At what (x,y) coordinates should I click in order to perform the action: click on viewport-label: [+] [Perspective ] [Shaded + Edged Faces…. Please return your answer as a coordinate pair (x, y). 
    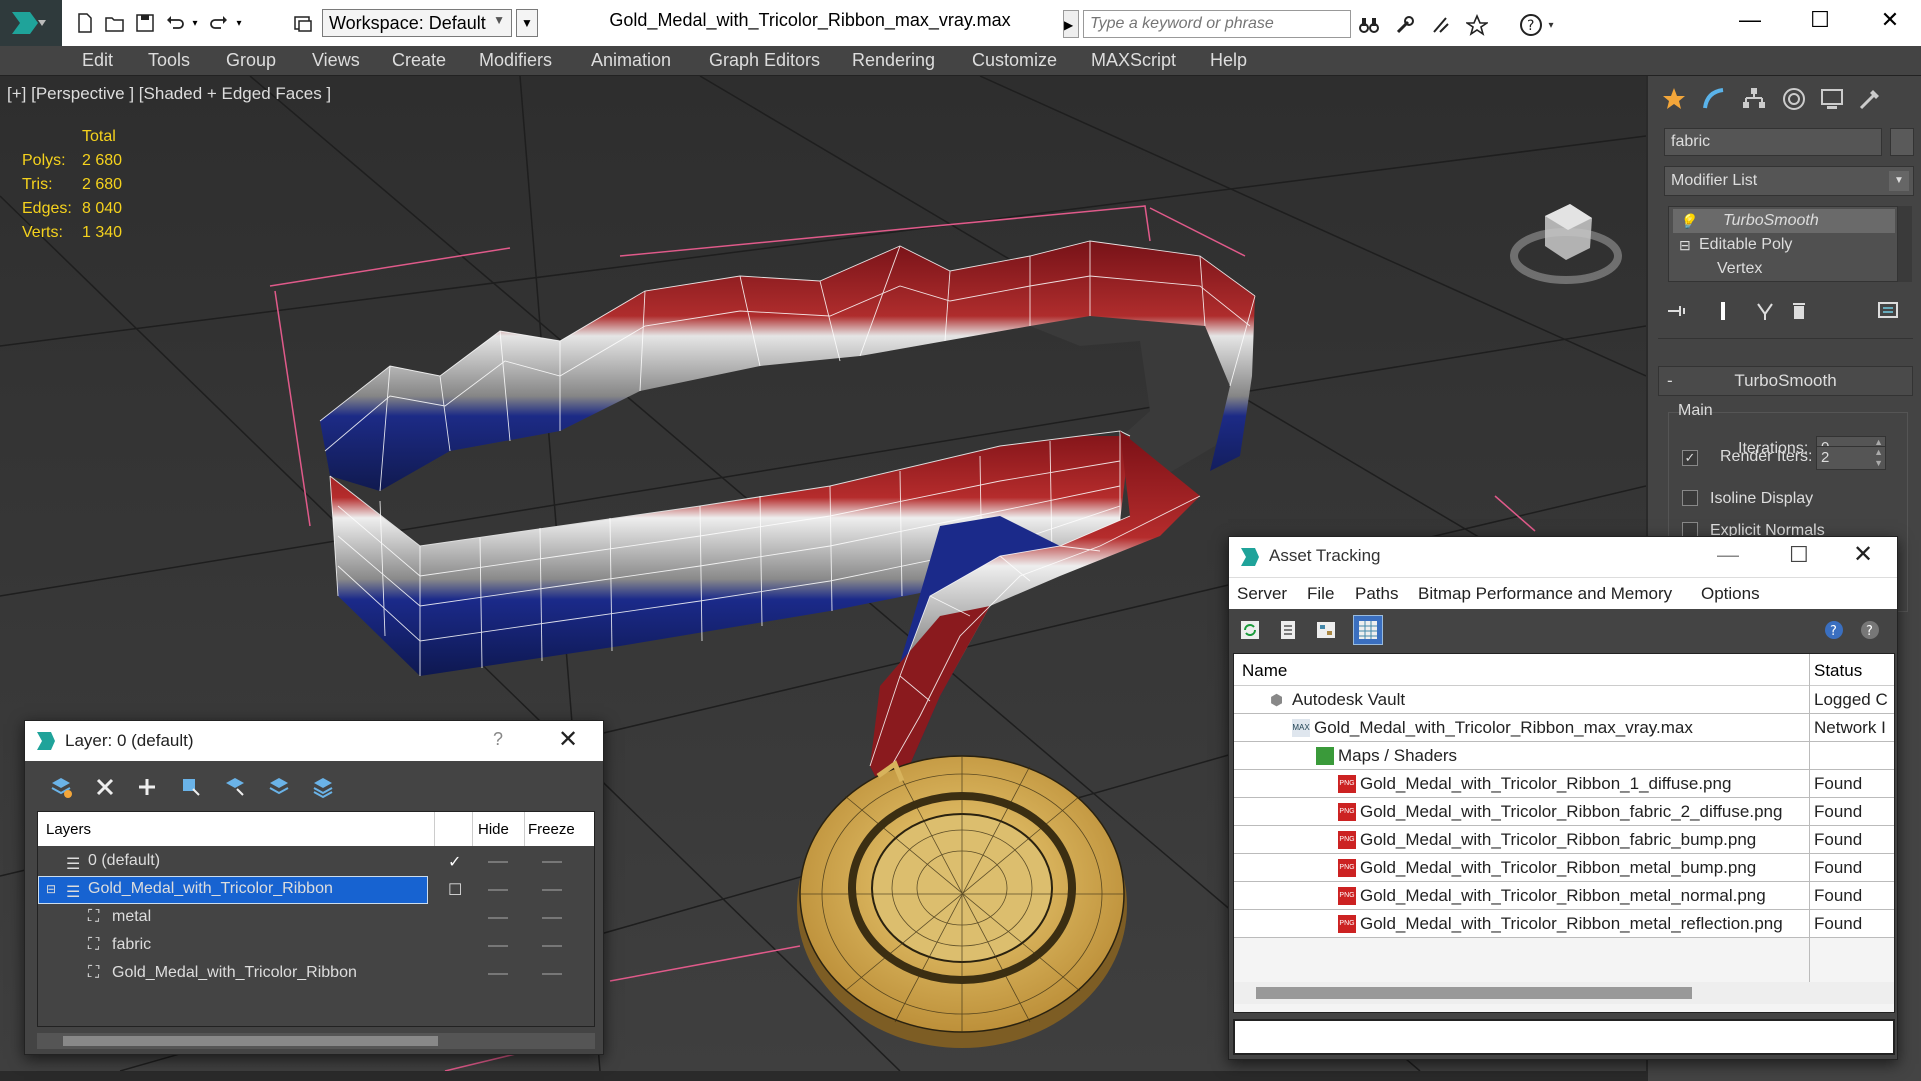
    Looking at the image, I should click on (169, 94).